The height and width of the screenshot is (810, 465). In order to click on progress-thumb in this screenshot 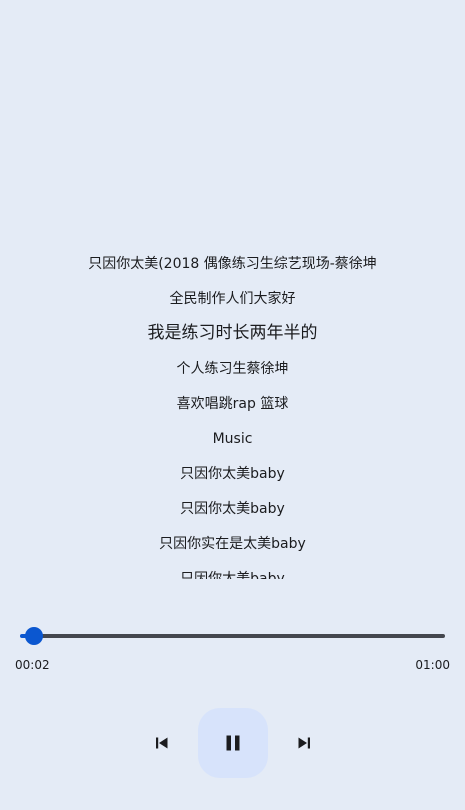, I will do `click(34, 636)`.